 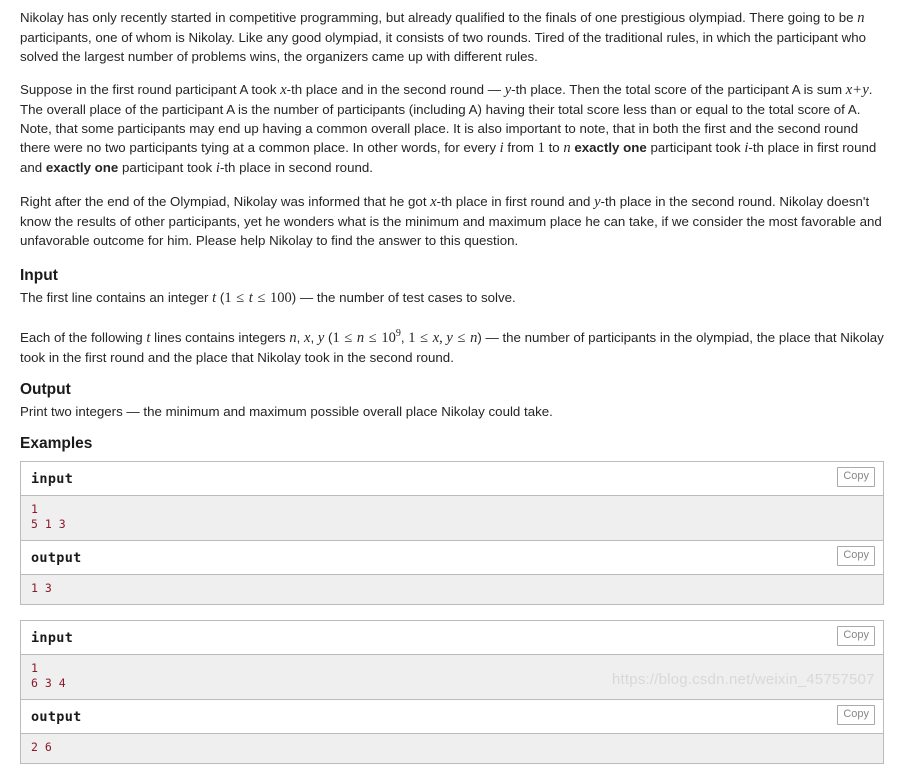 I want to click on output-heading: Output, so click(x=45, y=389).